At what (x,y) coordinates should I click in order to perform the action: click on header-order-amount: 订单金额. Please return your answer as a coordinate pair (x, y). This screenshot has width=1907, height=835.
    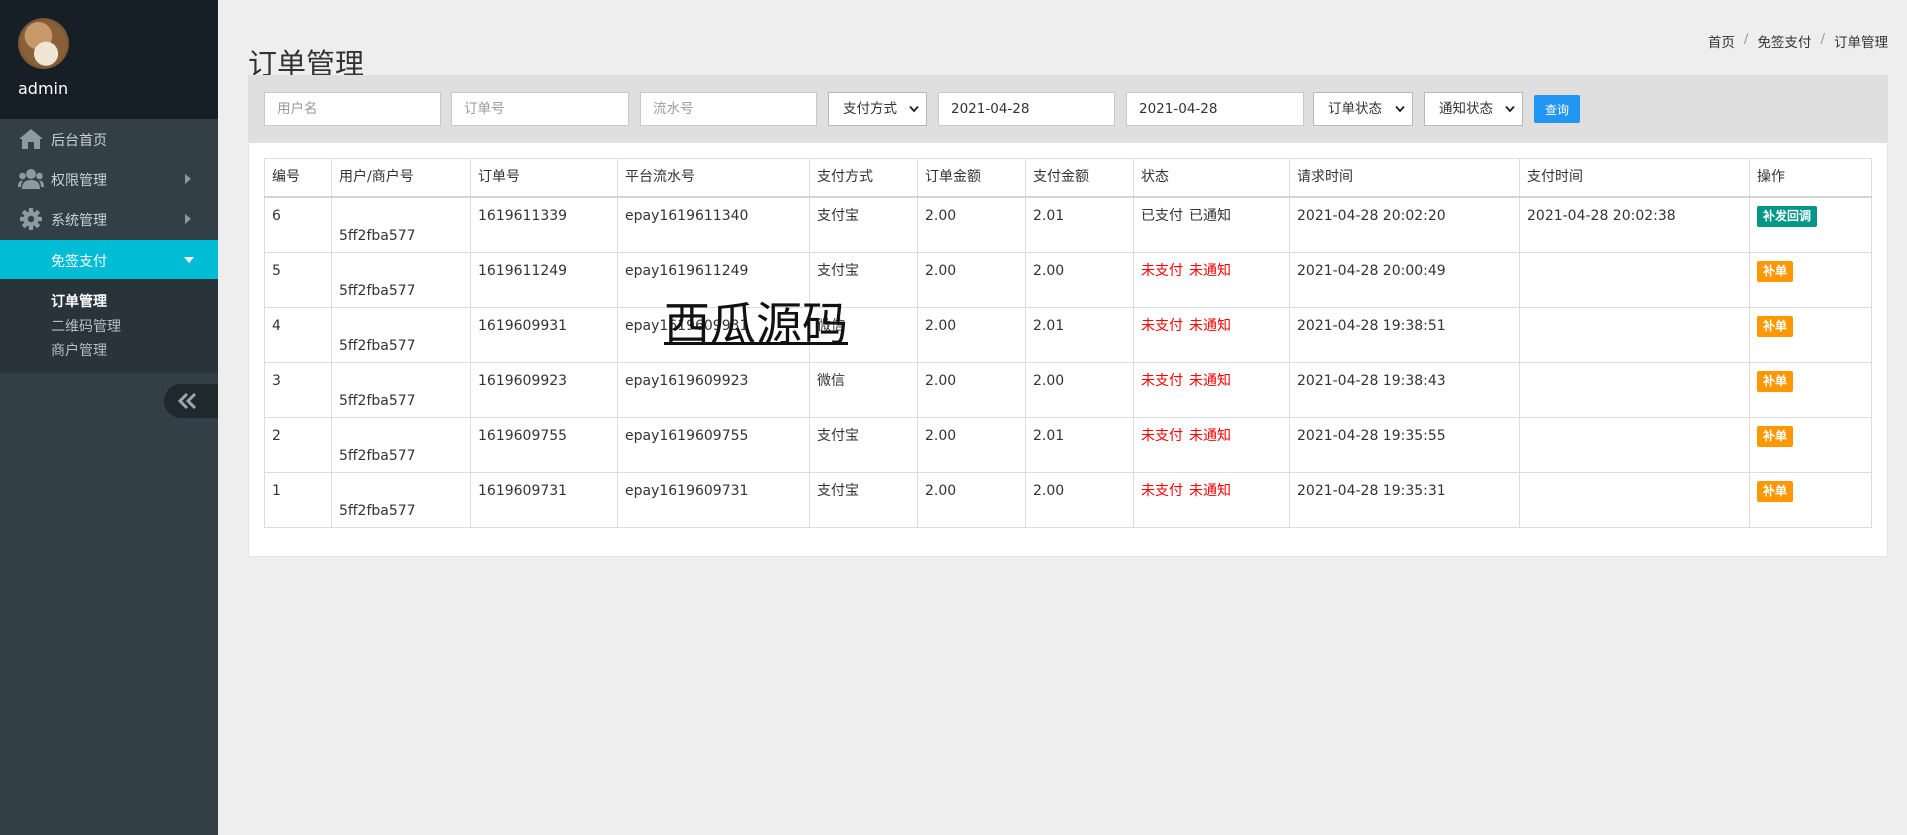
    Looking at the image, I should click on (971, 178).